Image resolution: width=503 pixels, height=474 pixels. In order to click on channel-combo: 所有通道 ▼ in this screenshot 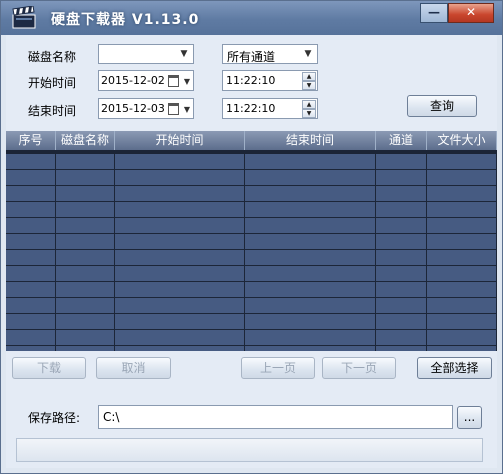, I will do `click(270, 54)`.